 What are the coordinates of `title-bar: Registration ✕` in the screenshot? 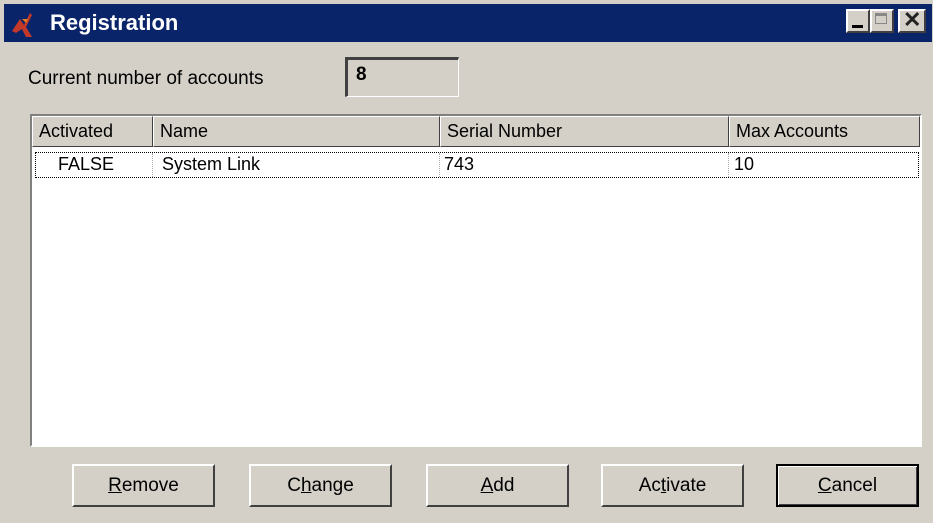 It's located at (468, 23).